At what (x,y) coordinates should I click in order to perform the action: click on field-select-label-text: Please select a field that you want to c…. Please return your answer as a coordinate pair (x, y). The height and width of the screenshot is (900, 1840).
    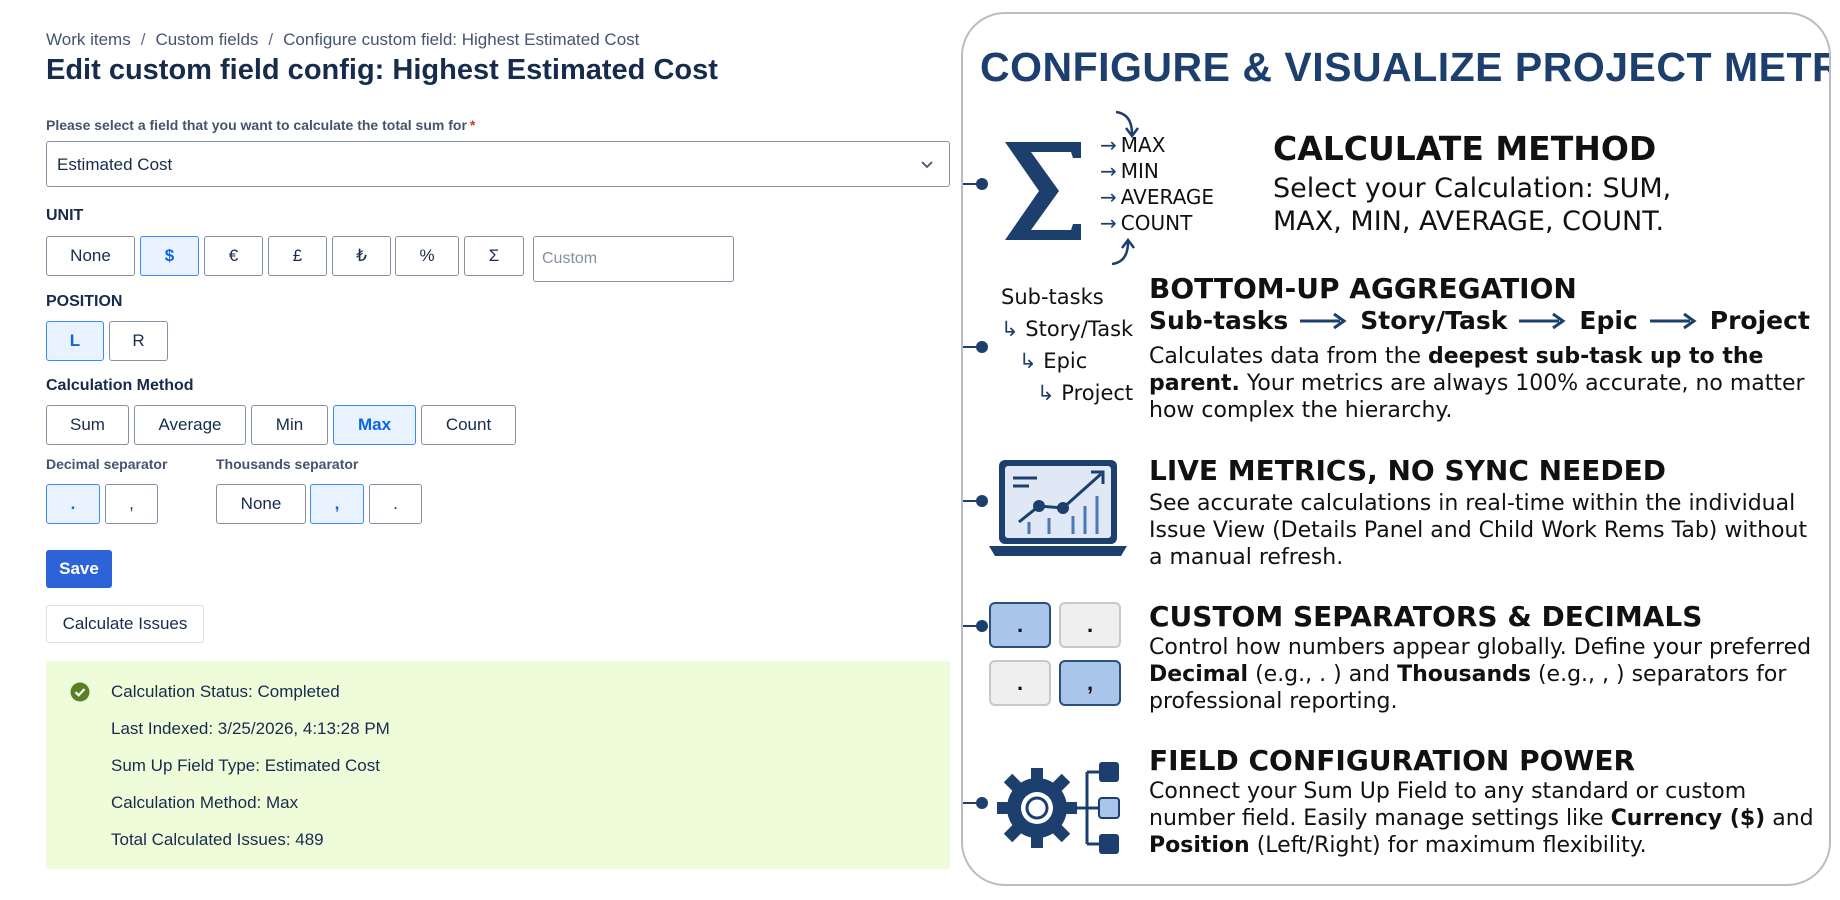
    Looking at the image, I should click on (256, 125).